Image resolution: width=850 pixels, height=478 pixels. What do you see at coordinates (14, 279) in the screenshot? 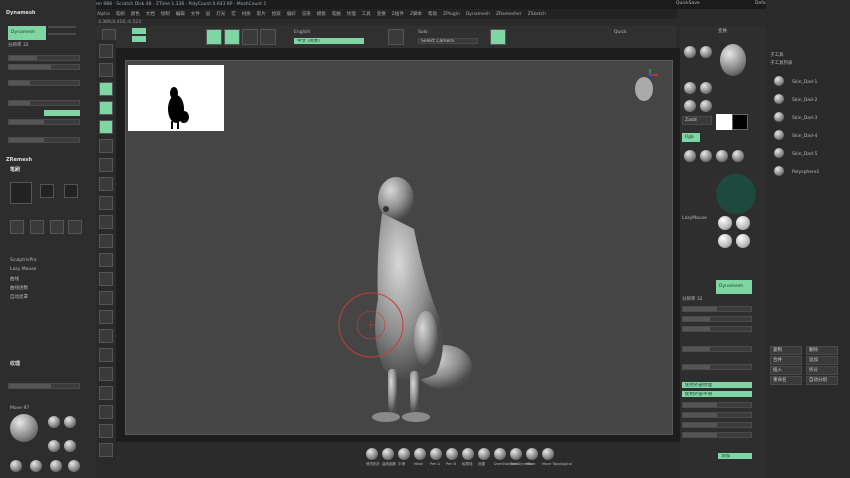
I see `brush-setting-item: 曲线` at bounding box center [14, 279].